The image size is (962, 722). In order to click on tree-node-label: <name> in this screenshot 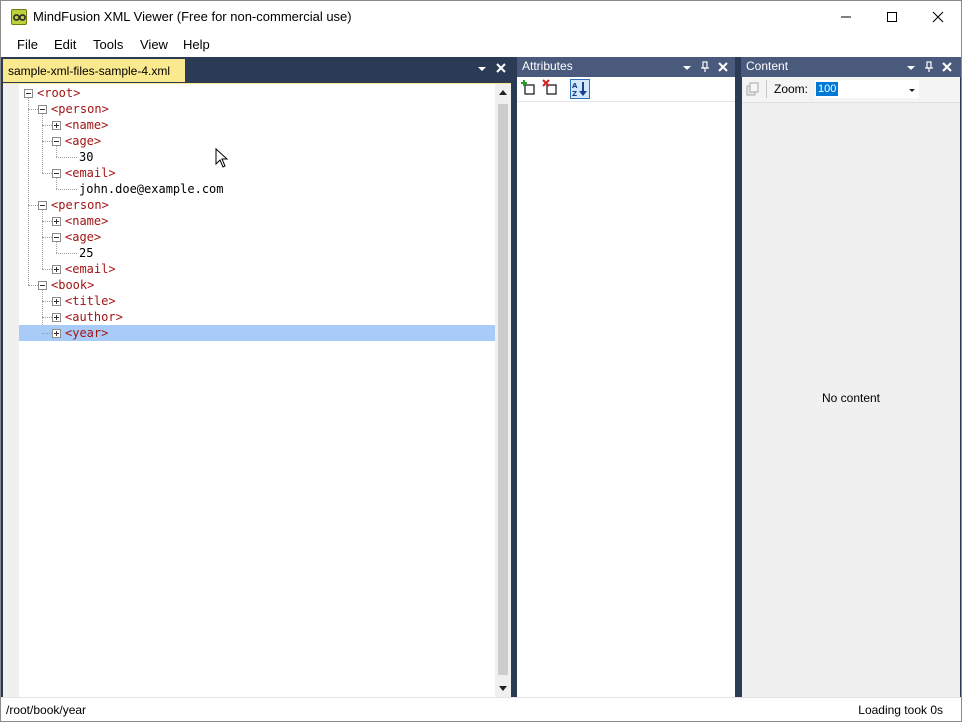, I will do `click(87, 221)`.